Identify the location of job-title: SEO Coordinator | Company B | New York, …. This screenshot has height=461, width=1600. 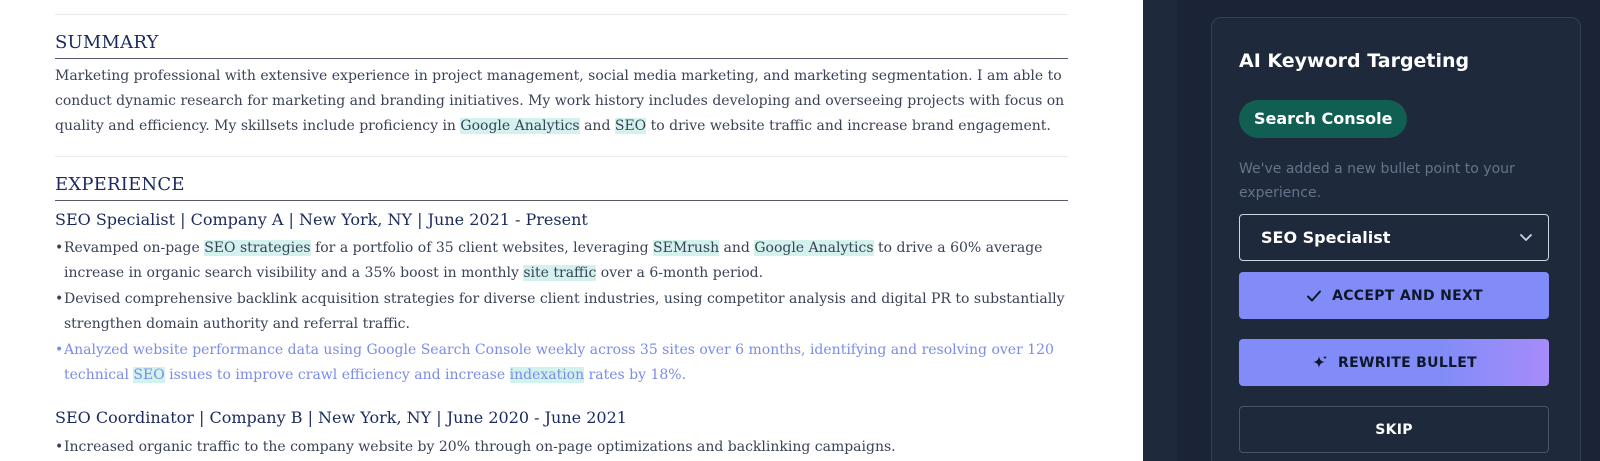
(341, 418).